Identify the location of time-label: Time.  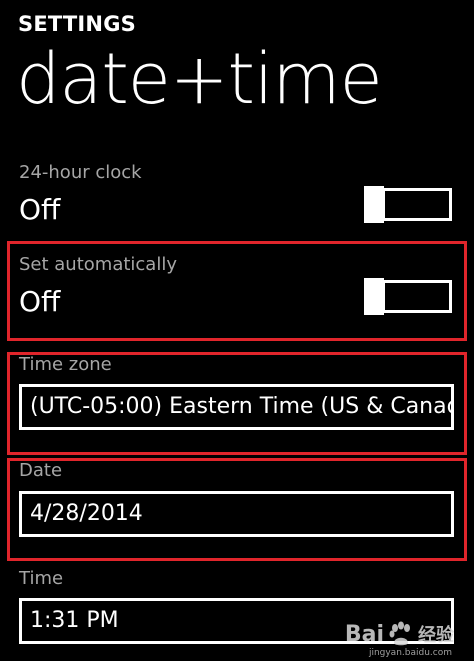
(41, 578).